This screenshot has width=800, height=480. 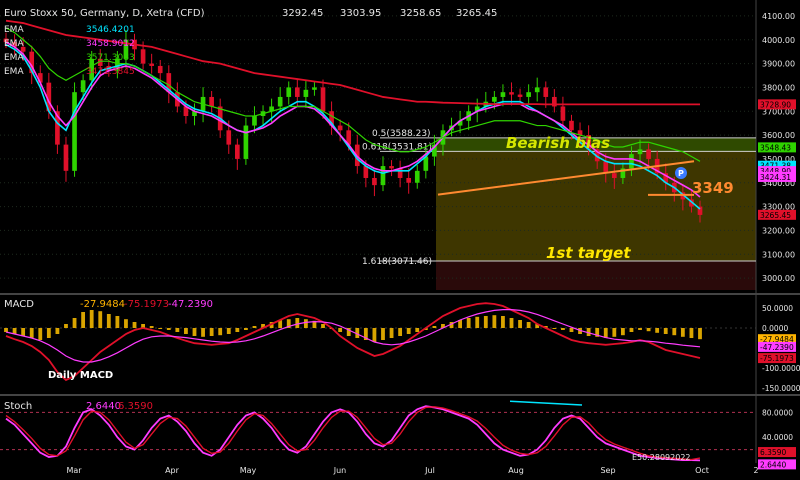 I want to click on macd-tick-label: -100.0000, so click(x=781, y=368).